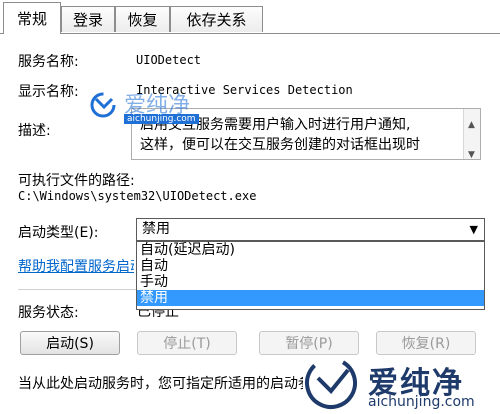 This screenshot has height=414, width=500. I want to click on start-button: 启动(S), so click(70, 343).